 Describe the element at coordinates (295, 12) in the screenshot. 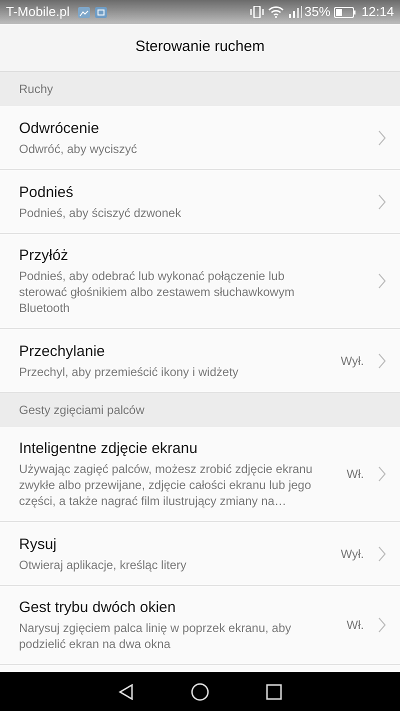

I see `signal-icon` at that location.